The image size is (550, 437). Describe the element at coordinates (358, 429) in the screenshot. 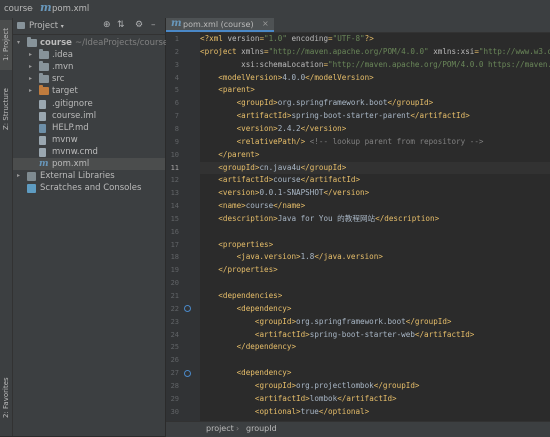

I see `editor-breadcrumb-bar: project › groupId` at that location.